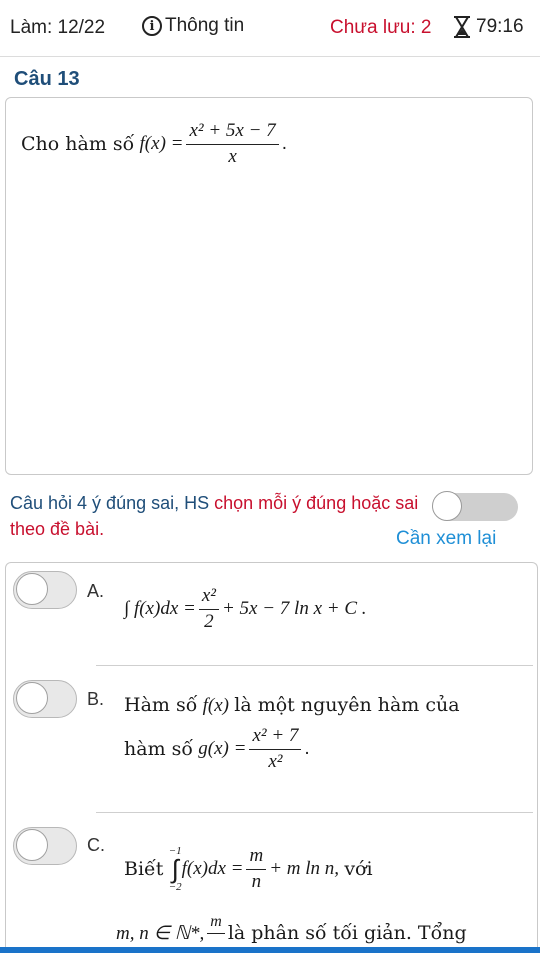 The height and width of the screenshot is (953, 540). What do you see at coordinates (208, 597) in the screenshot?
I see `option-a-num: x²` at bounding box center [208, 597].